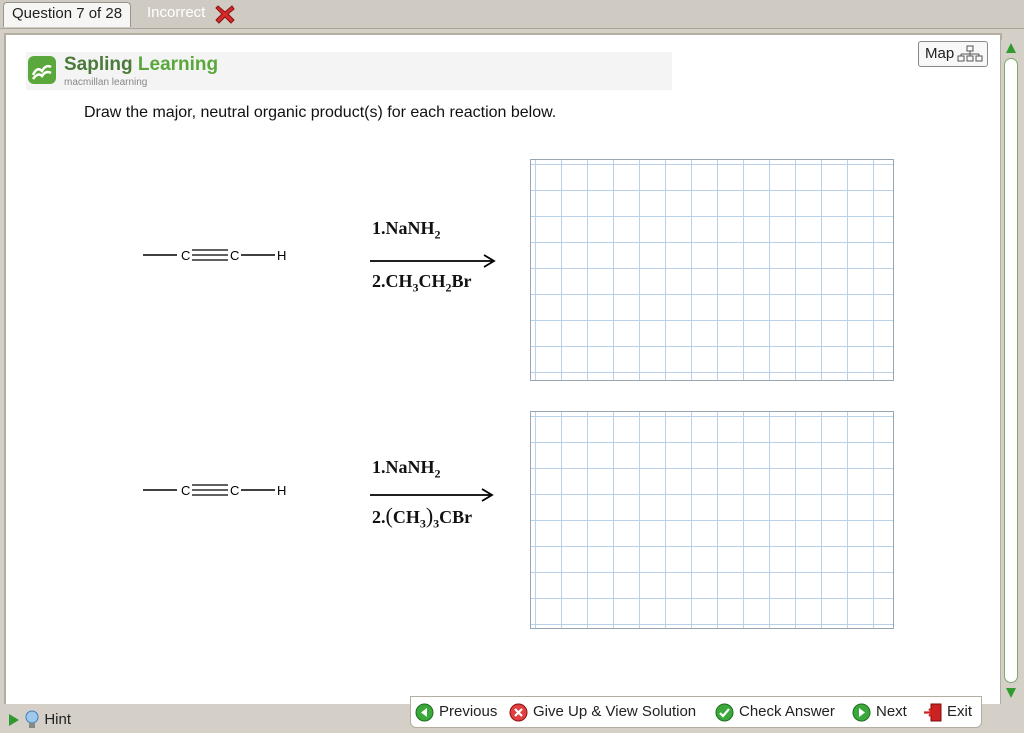 This screenshot has width=1024, height=733. I want to click on brand-name: Sapling Learning, so click(141, 65).